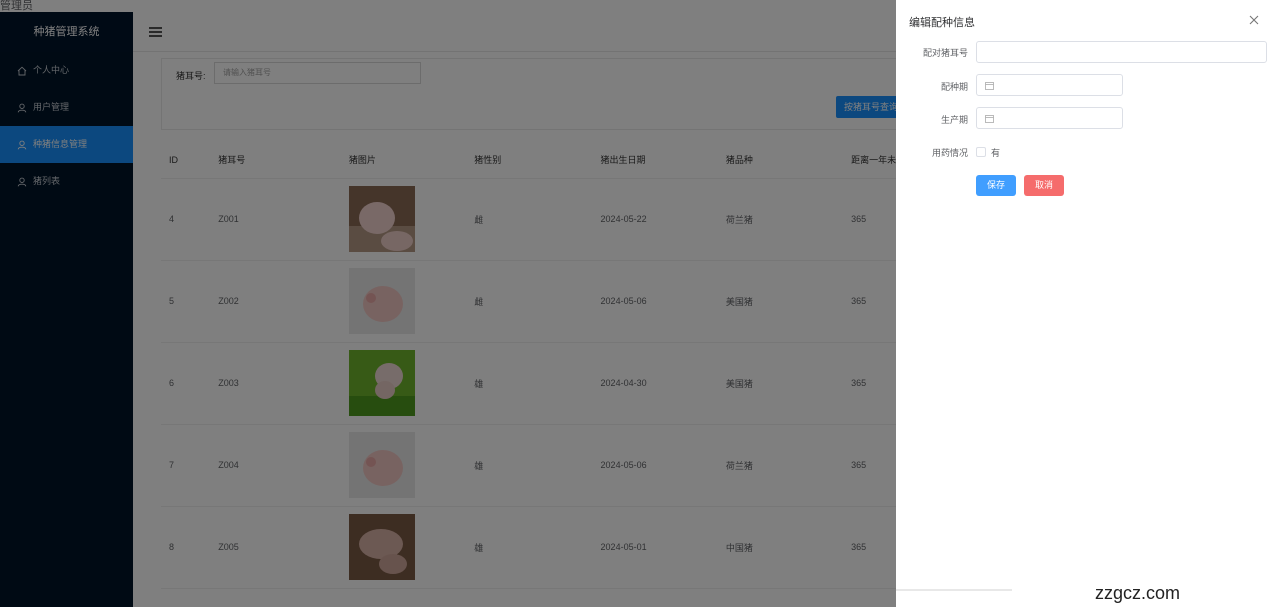 This screenshot has width=1280, height=607. I want to click on breeding-period-picker, so click(1049, 85).